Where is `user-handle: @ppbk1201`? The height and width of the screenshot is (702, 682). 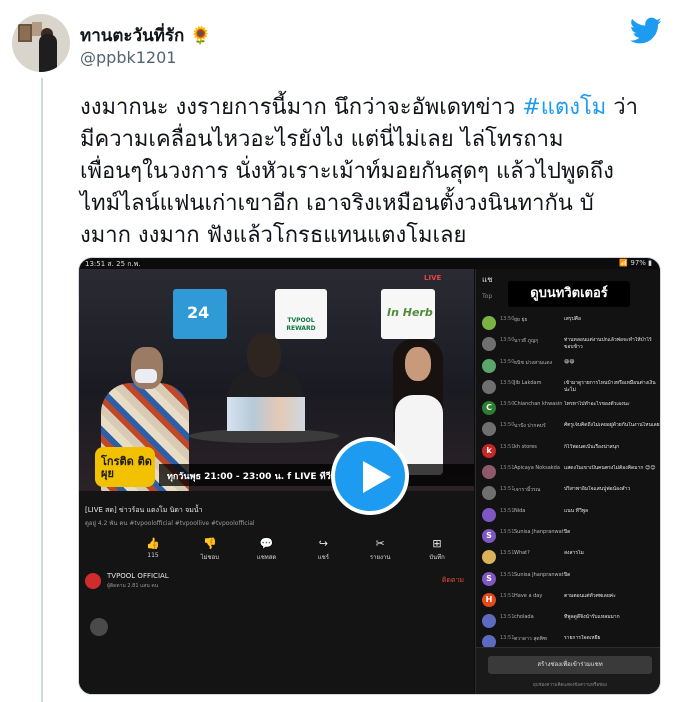
user-handle: @ppbk1201 is located at coordinates (128, 57).